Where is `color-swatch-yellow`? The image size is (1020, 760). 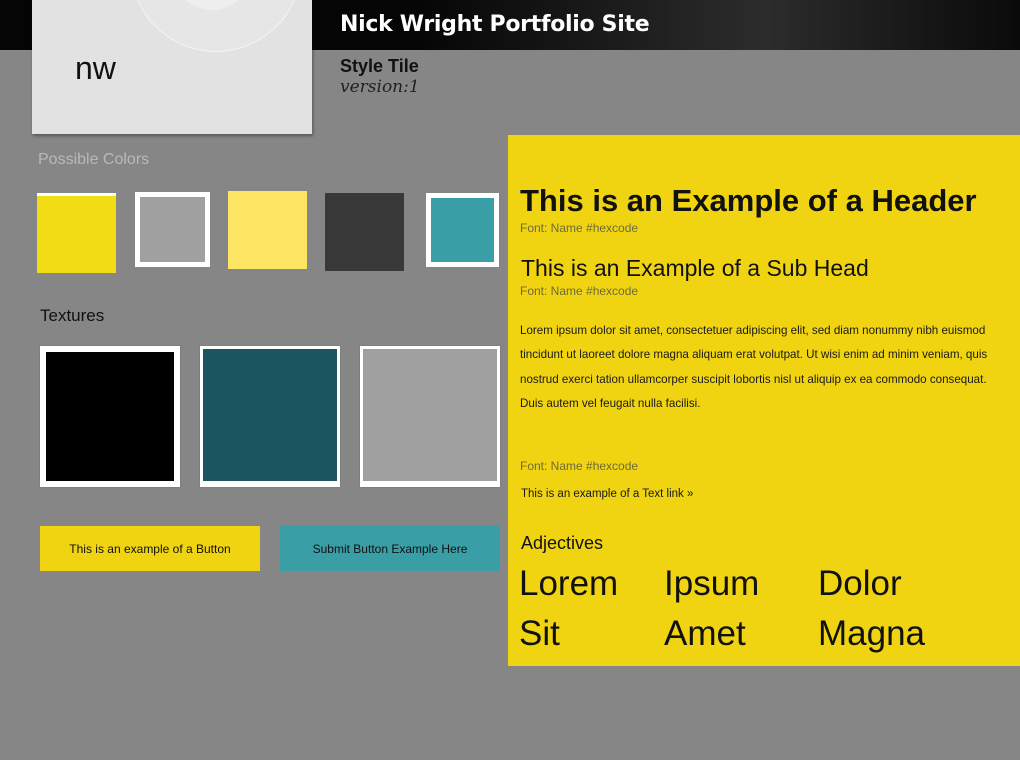
color-swatch-yellow is located at coordinates (76, 233).